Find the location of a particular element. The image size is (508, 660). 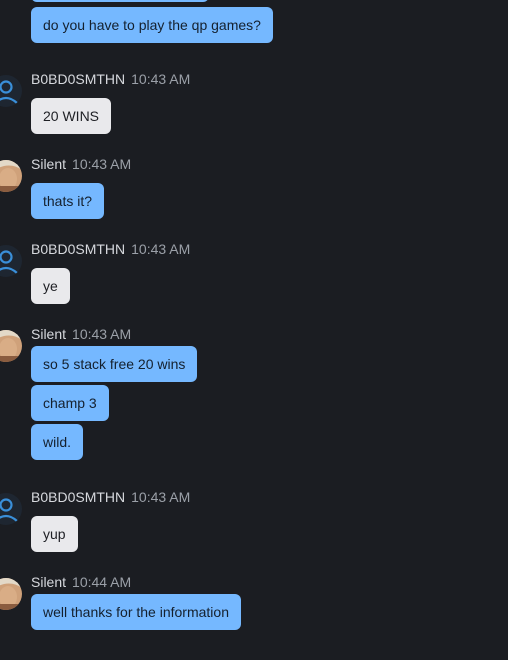

message-bubbles: yup is located at coordinates (54, 535).